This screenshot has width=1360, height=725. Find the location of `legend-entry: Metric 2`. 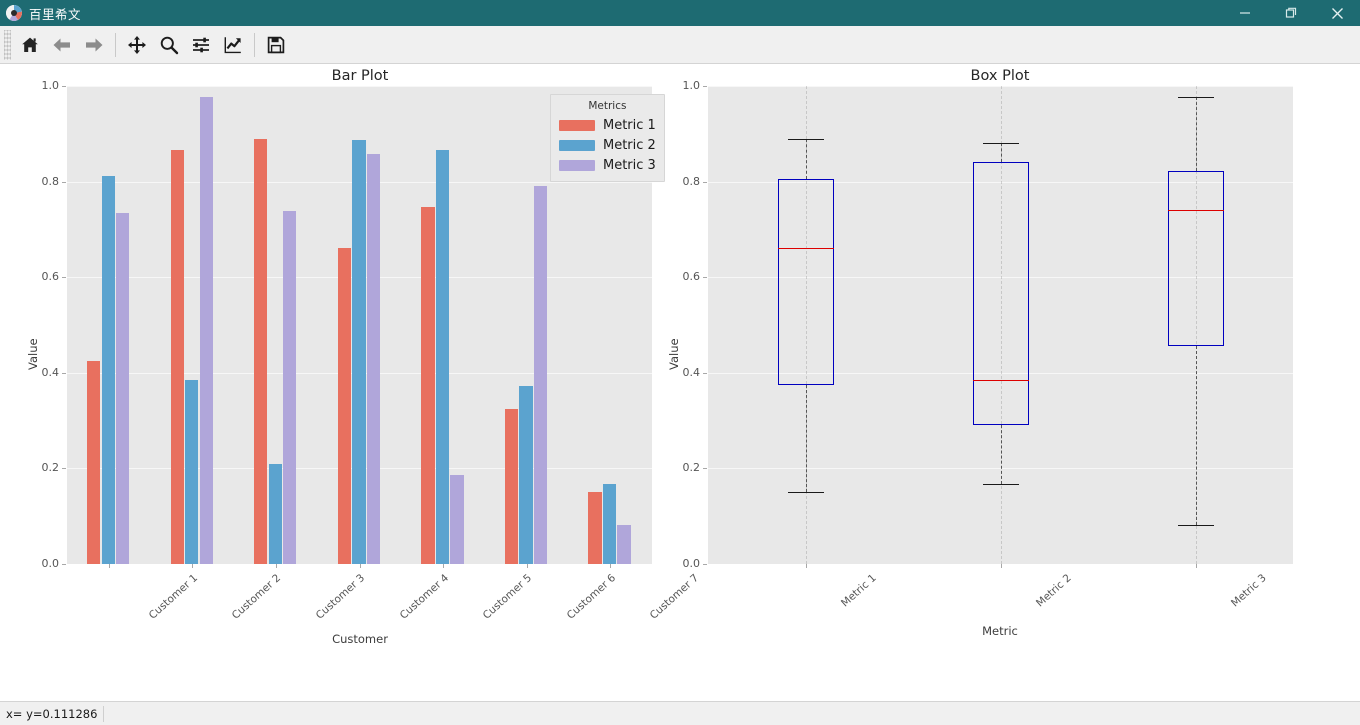

legend-entry: Metric 2 is located at coordinates (607, 145).